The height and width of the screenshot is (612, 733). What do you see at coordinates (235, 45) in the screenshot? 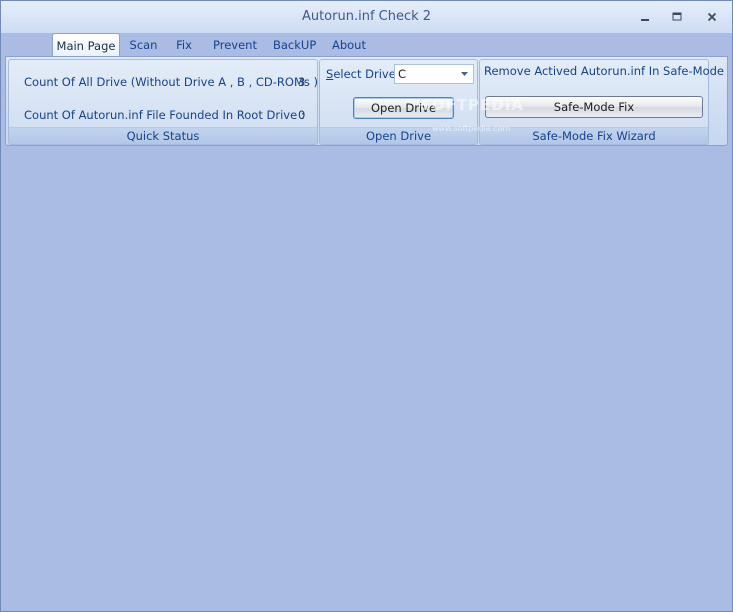
I see `tab-prevent: Prevent` at bounding box center [235, 45].